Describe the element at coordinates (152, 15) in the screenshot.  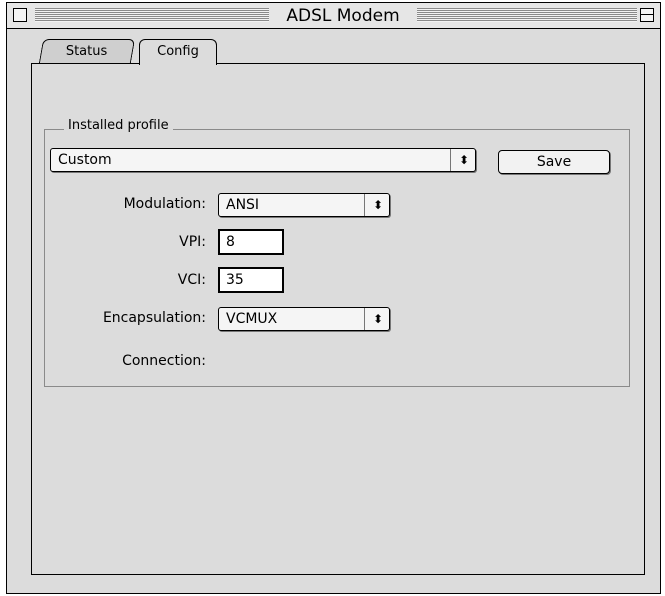
I see `title-stripes-left` at that location.